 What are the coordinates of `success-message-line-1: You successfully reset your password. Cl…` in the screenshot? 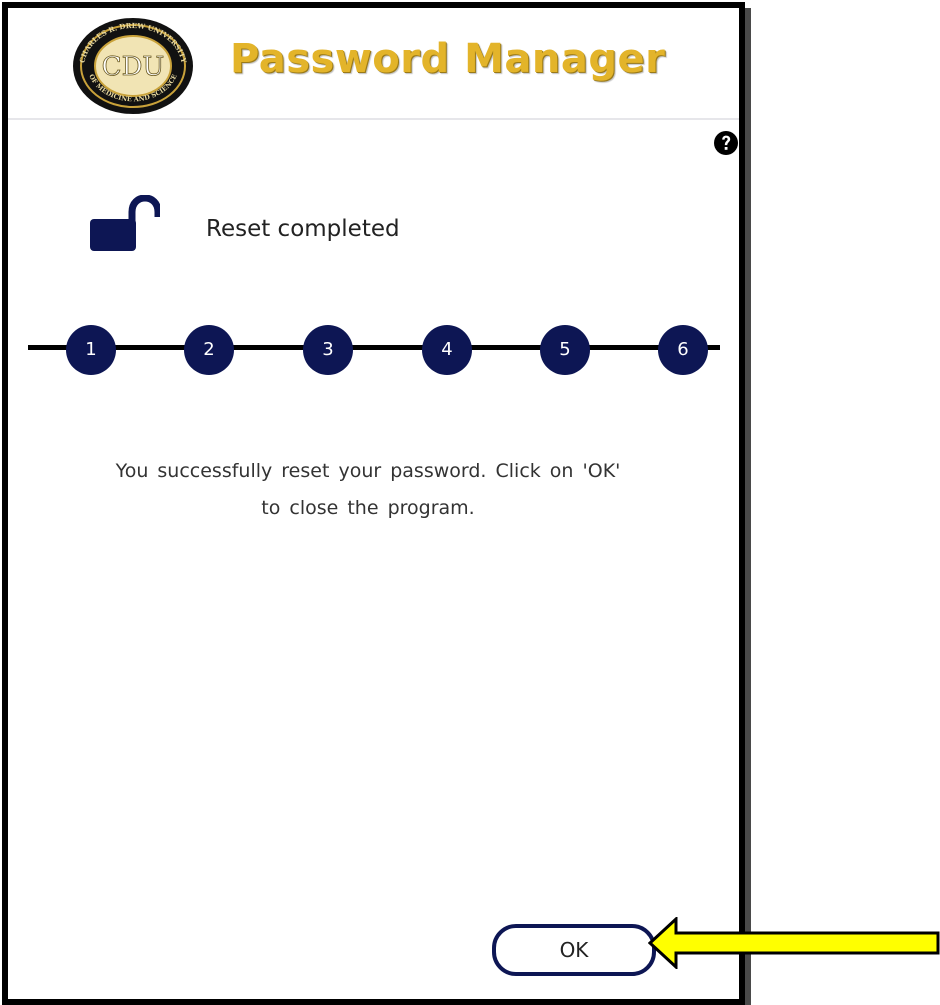 It's located at (368, 471).